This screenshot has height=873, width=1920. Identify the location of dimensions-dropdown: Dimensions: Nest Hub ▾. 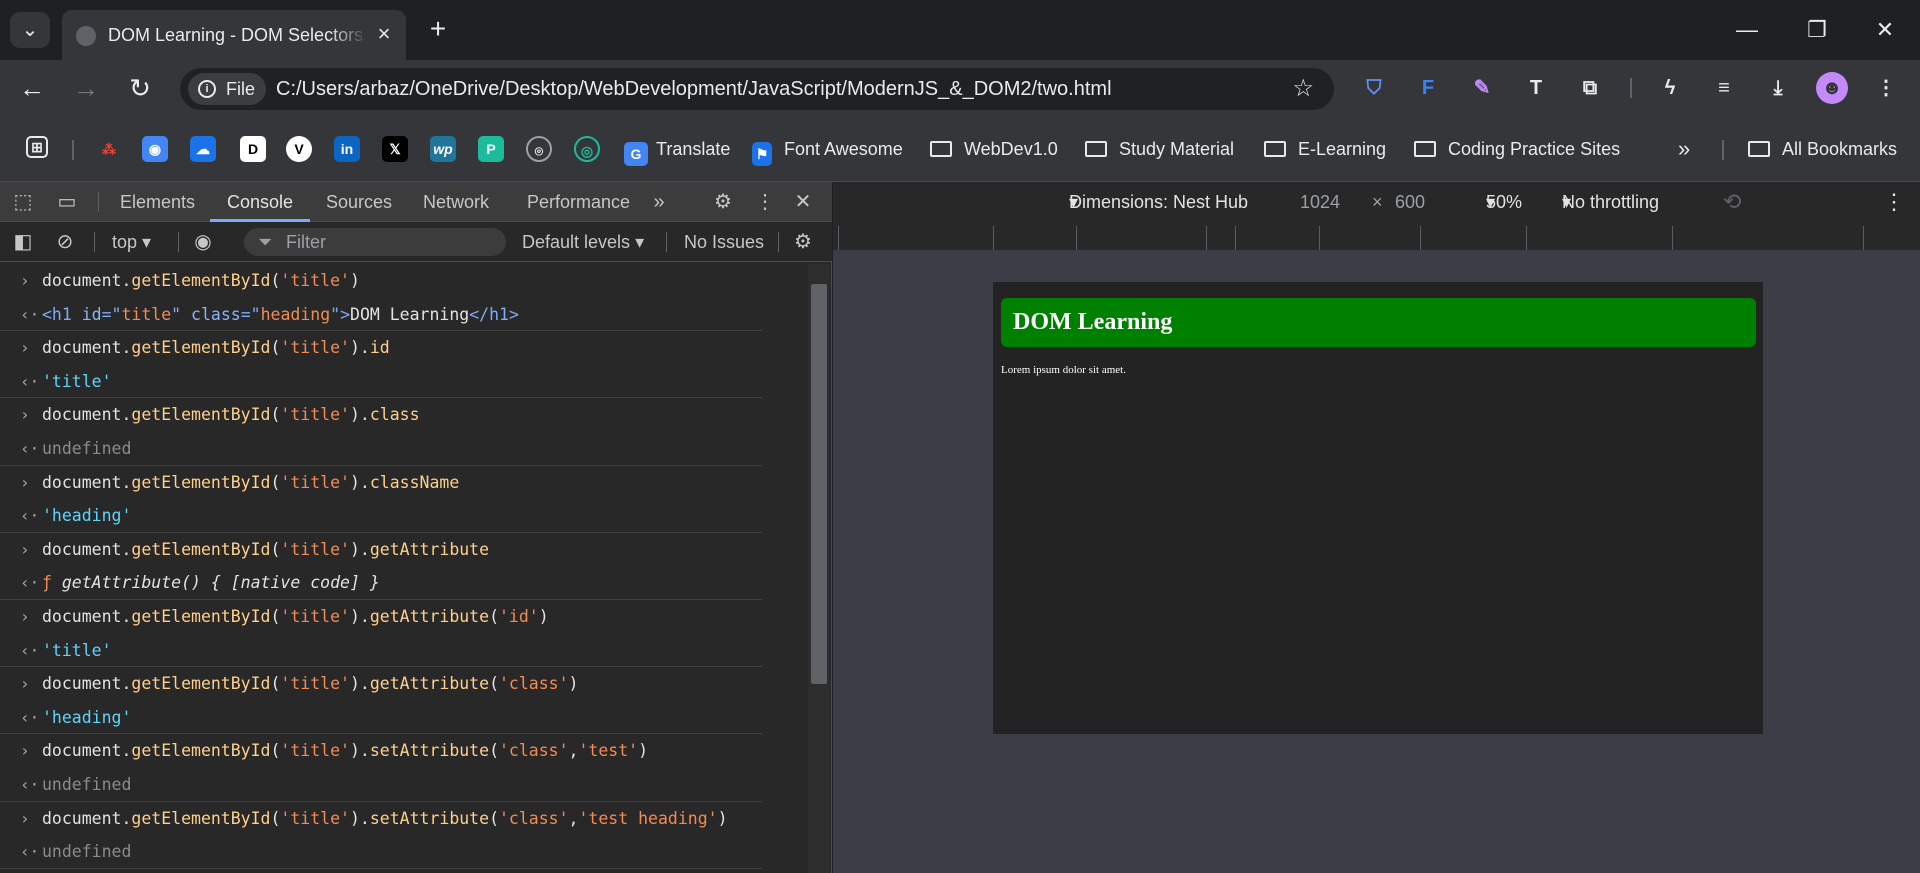
(1158, 202).